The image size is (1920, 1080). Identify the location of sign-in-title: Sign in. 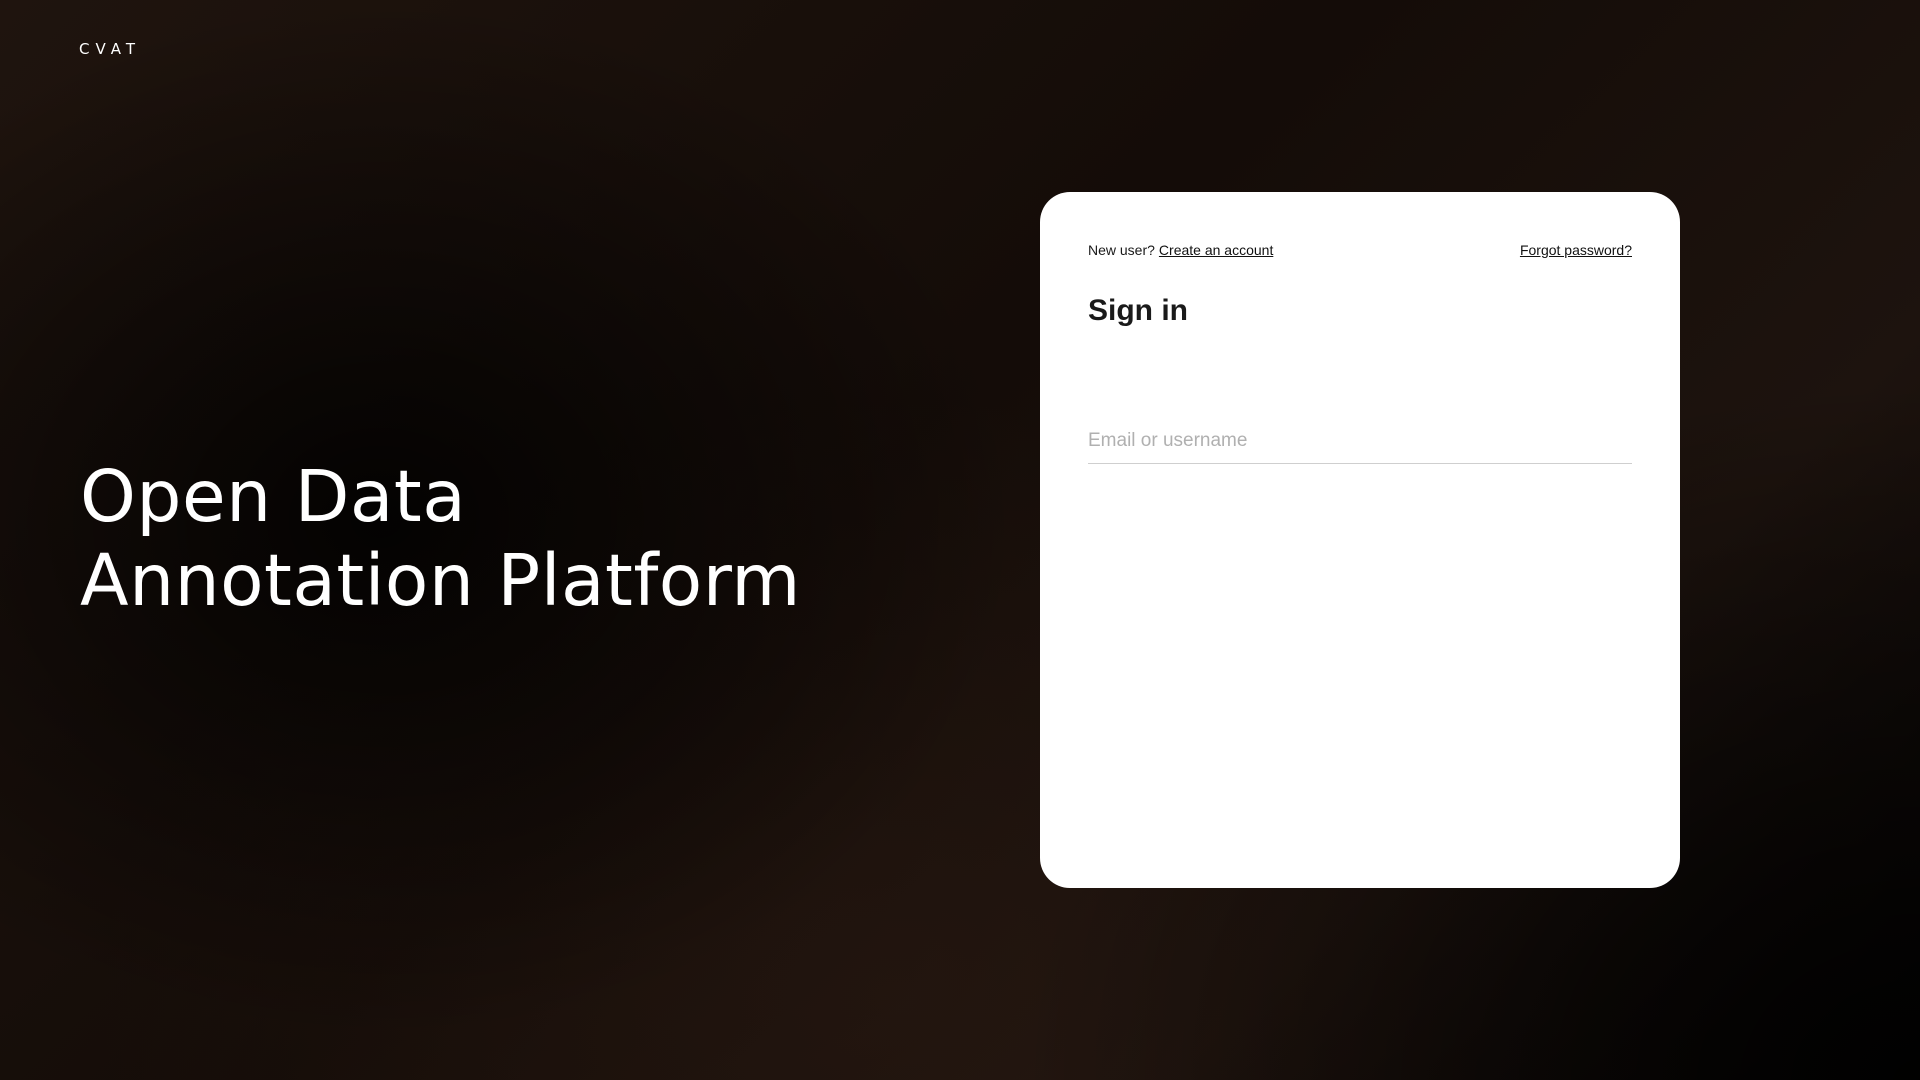
(1138, 310).